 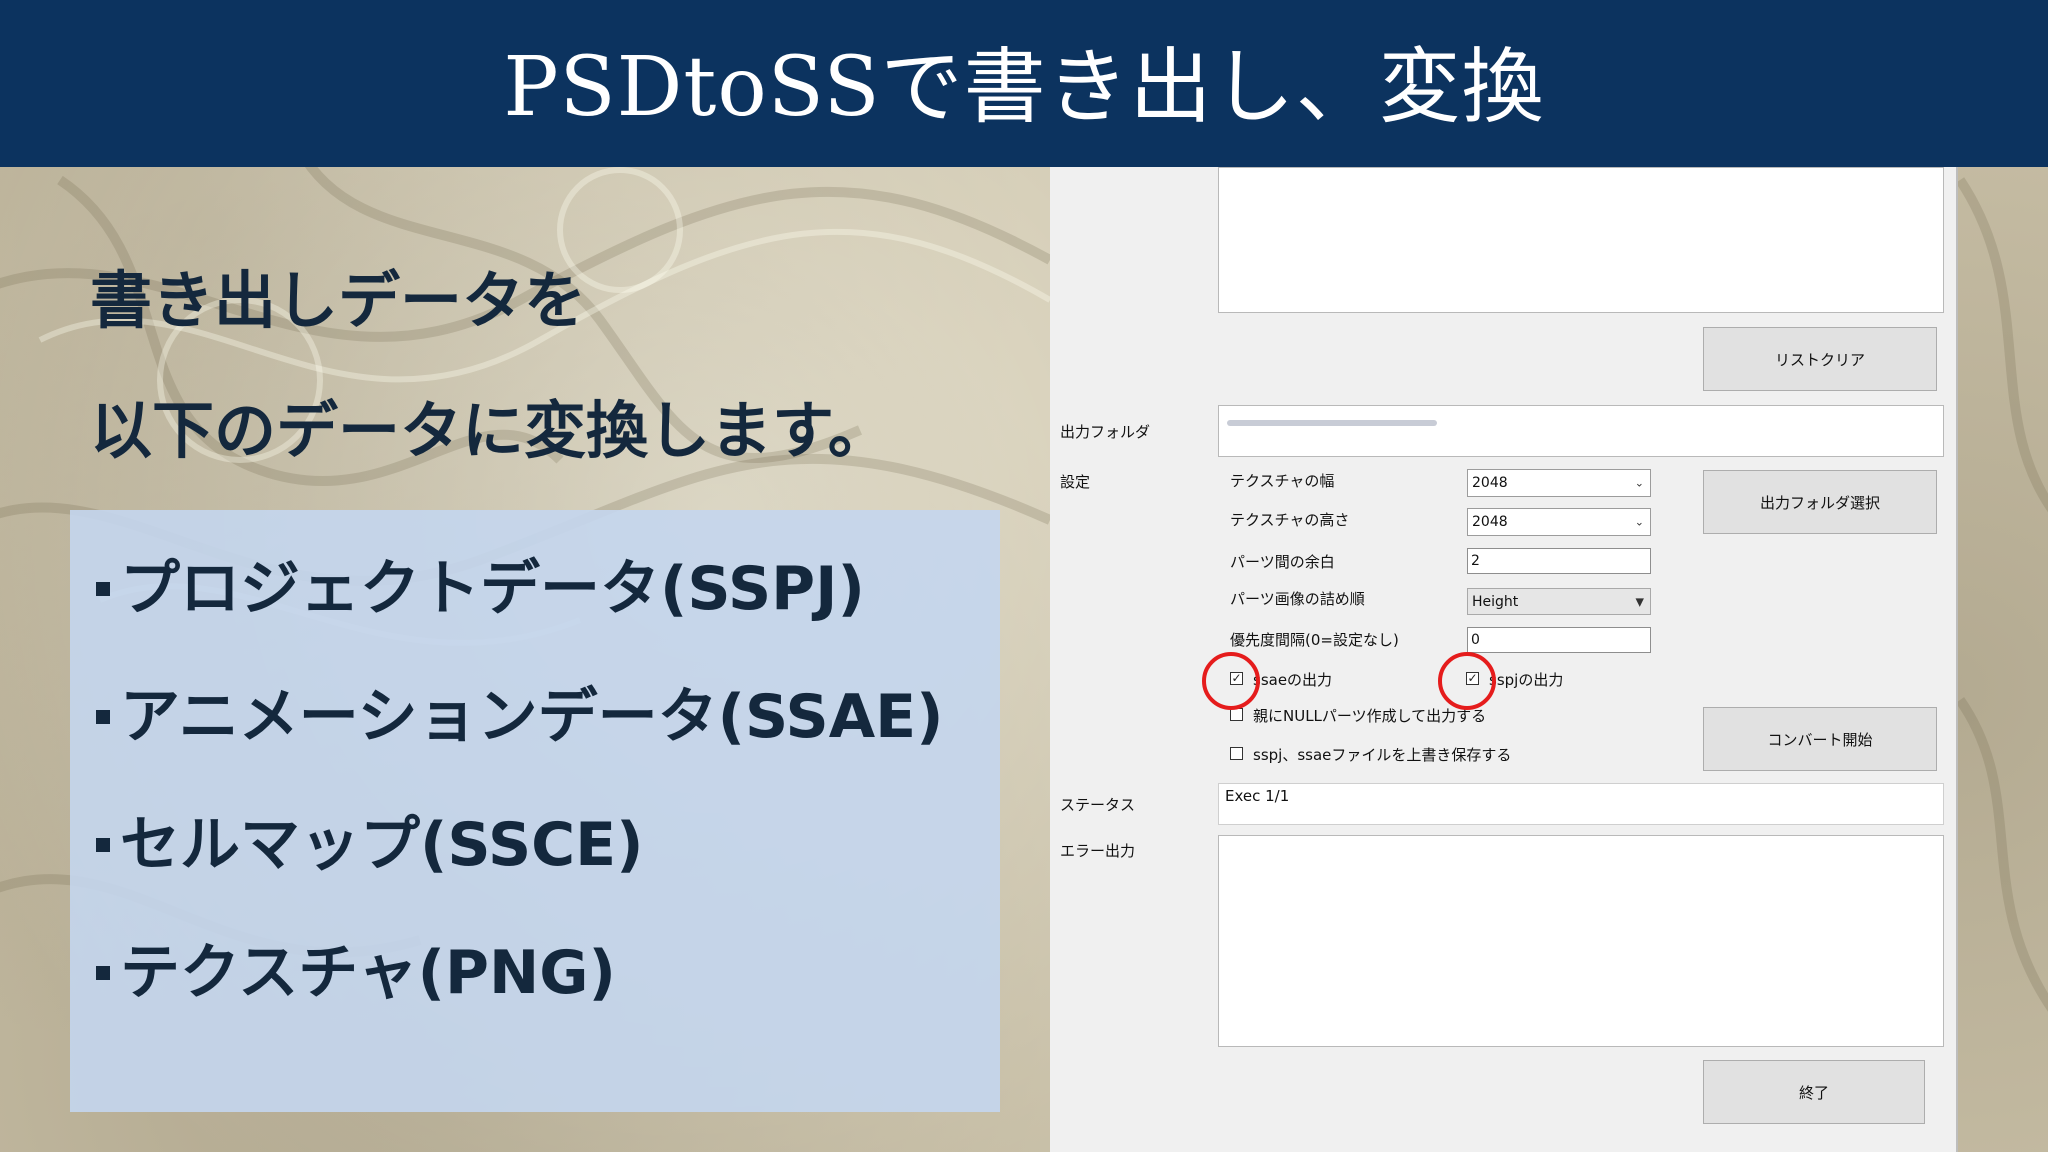 What do you see at coordinates (356, 967) in the screenshot?
I see `list-item: テクスチャ(PNG)` at bounding box center [356, 967].